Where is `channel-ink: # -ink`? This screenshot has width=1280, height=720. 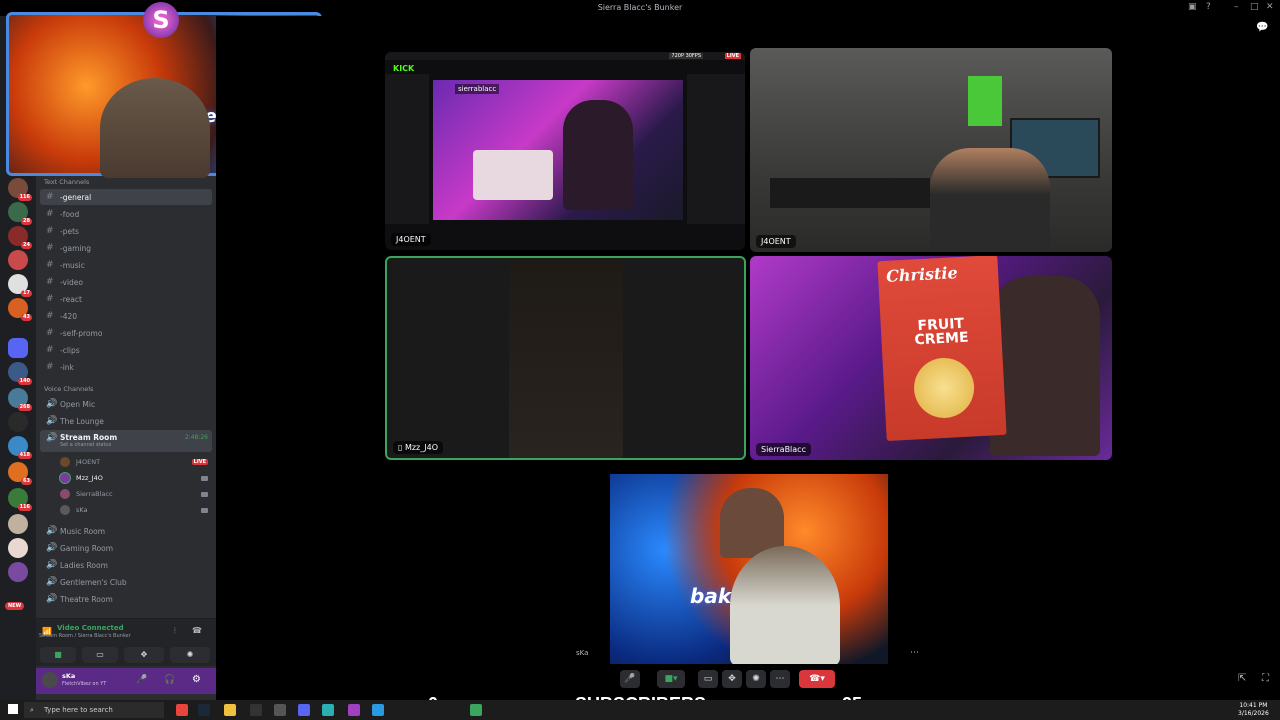 channel-ink: # -ink is located at coordinates (126, 367).